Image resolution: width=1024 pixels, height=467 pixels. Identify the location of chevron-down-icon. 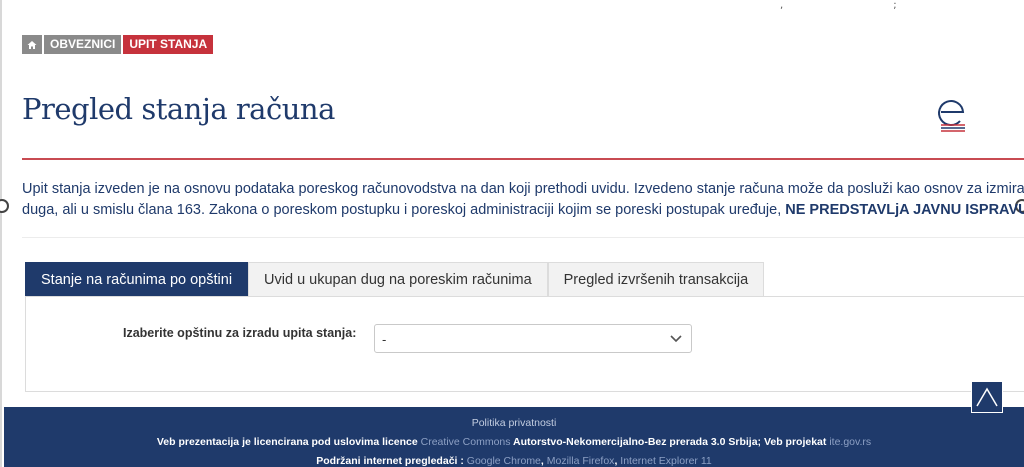
(676, 339).